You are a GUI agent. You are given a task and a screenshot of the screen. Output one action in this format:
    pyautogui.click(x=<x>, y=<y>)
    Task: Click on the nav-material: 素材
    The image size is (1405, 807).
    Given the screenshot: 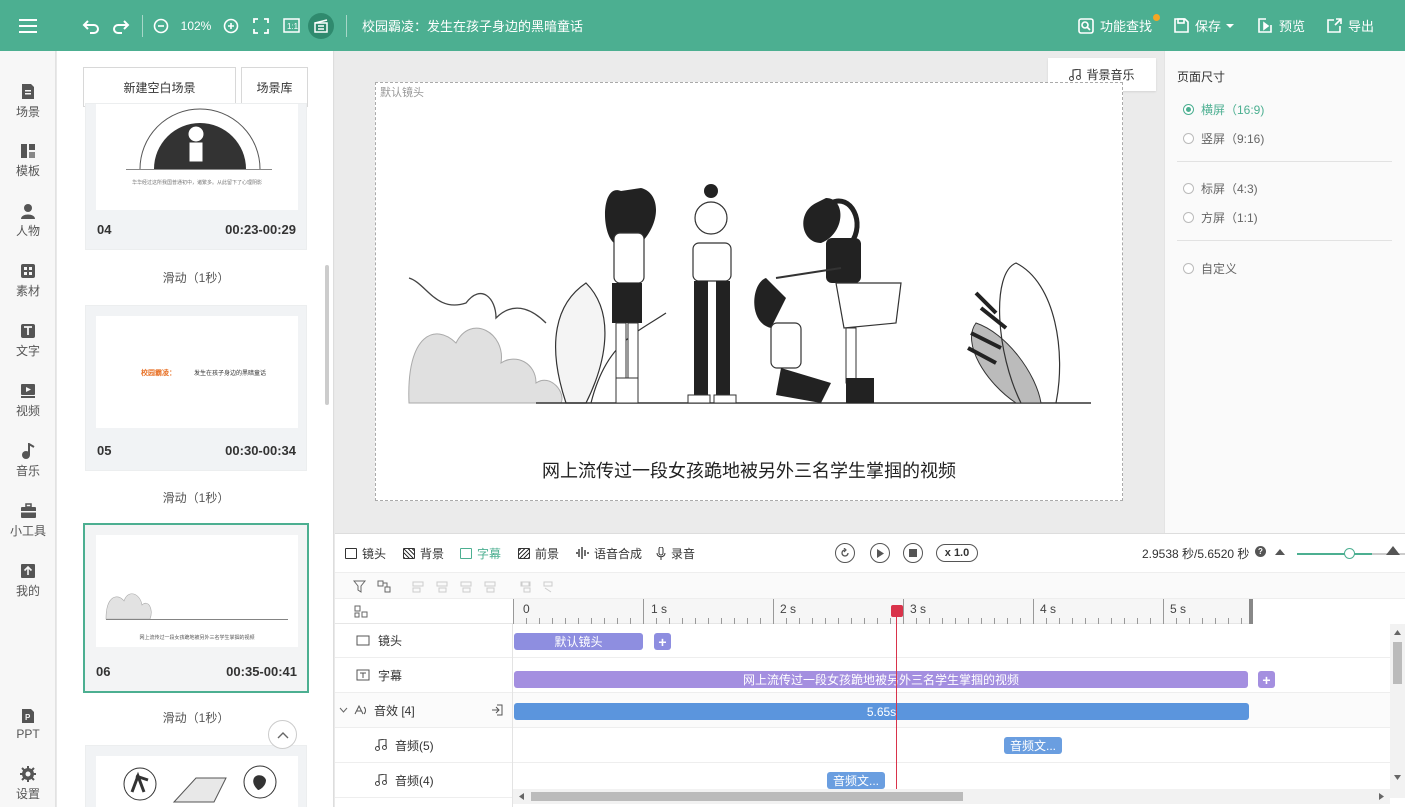 What is the action you would take?
    pyautogui.click(x=28, y=281)
    